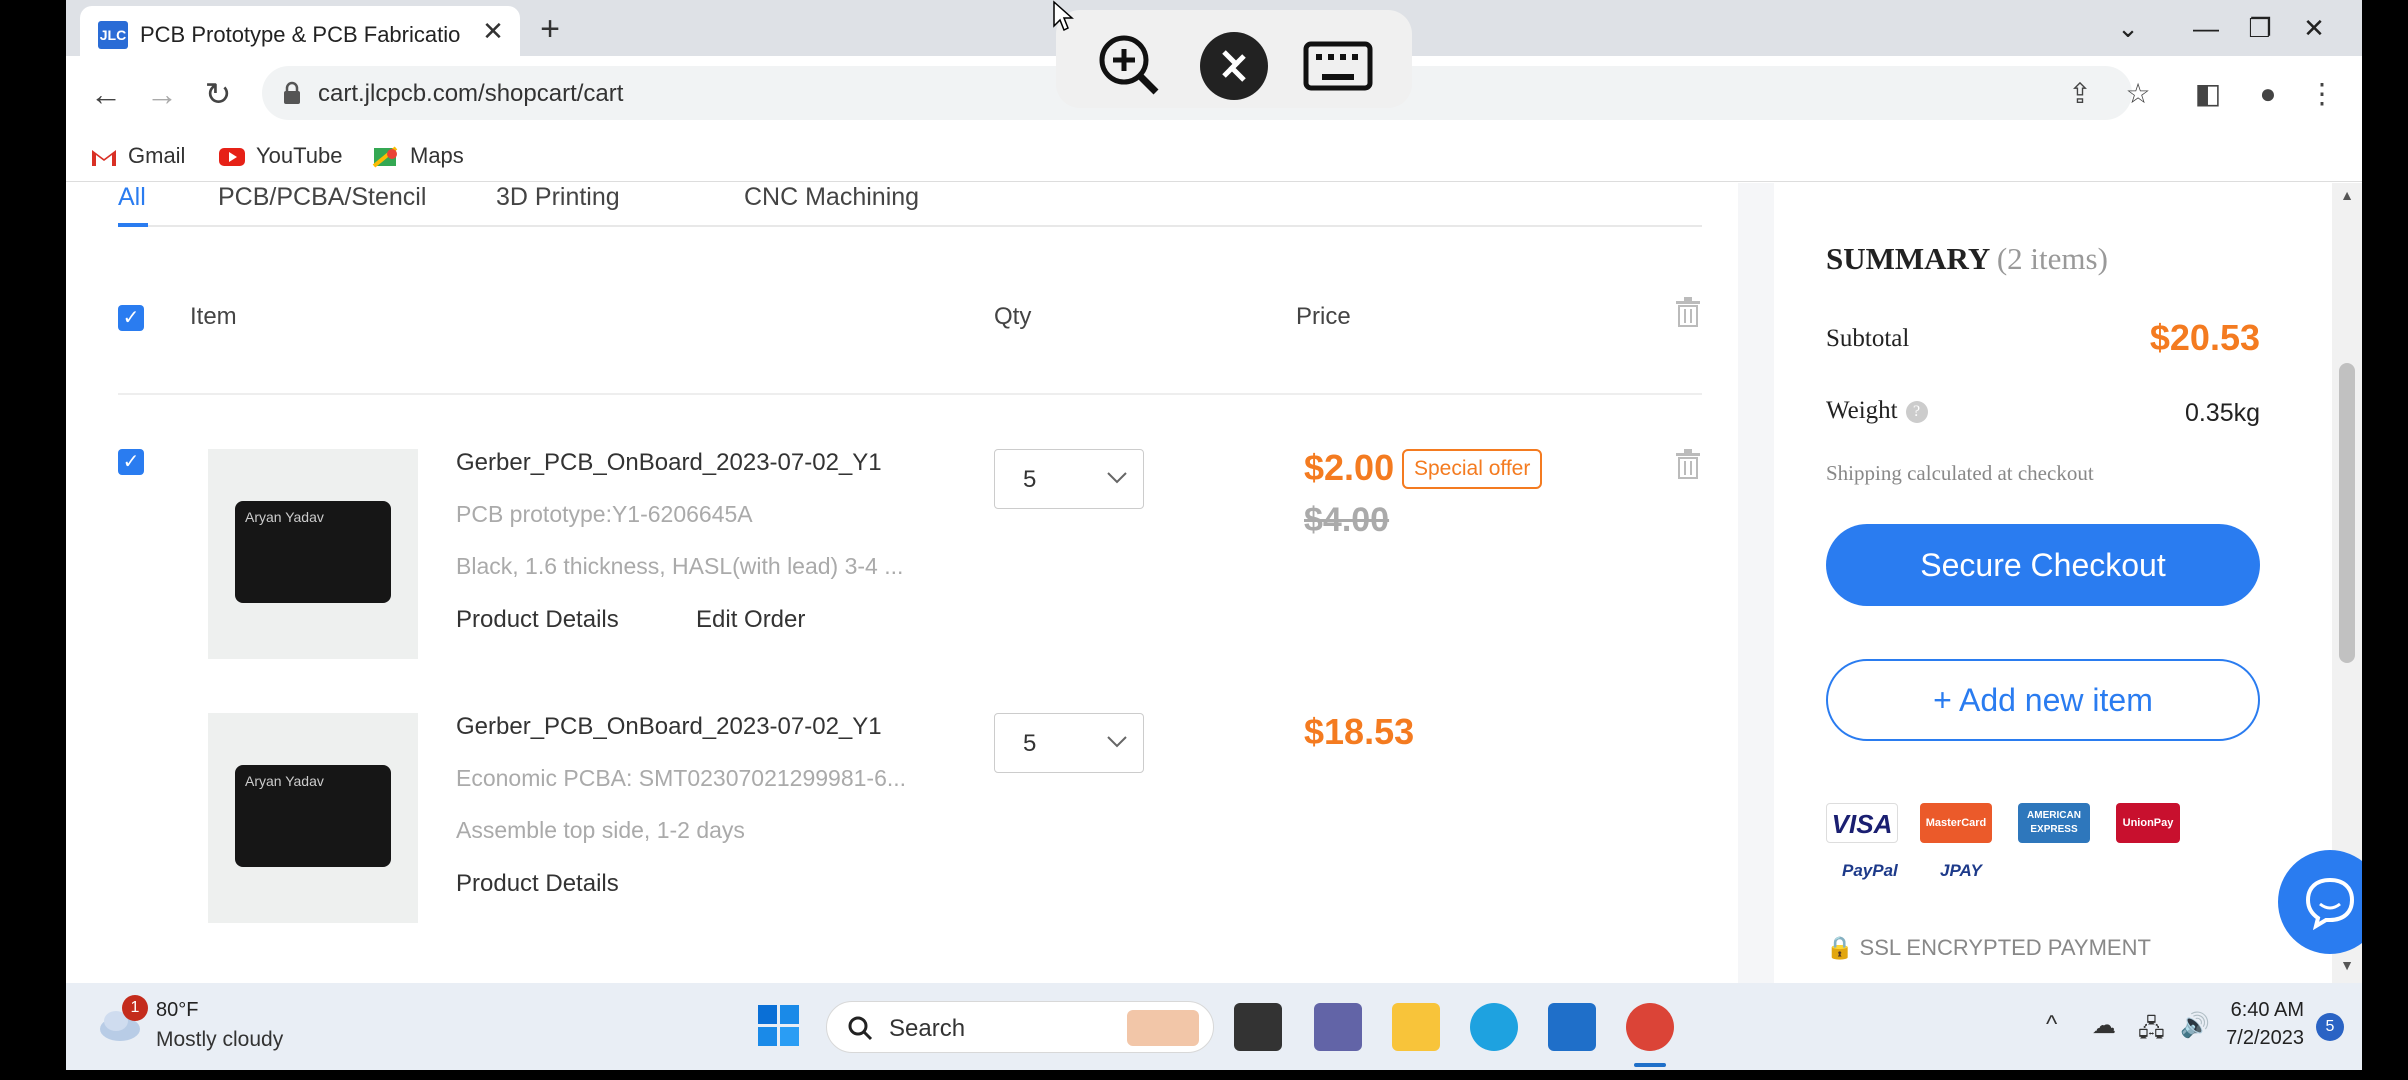  Describe the element at coordinates (1338, 66) in the screenshot. I see `keyboard-icon` at that location.